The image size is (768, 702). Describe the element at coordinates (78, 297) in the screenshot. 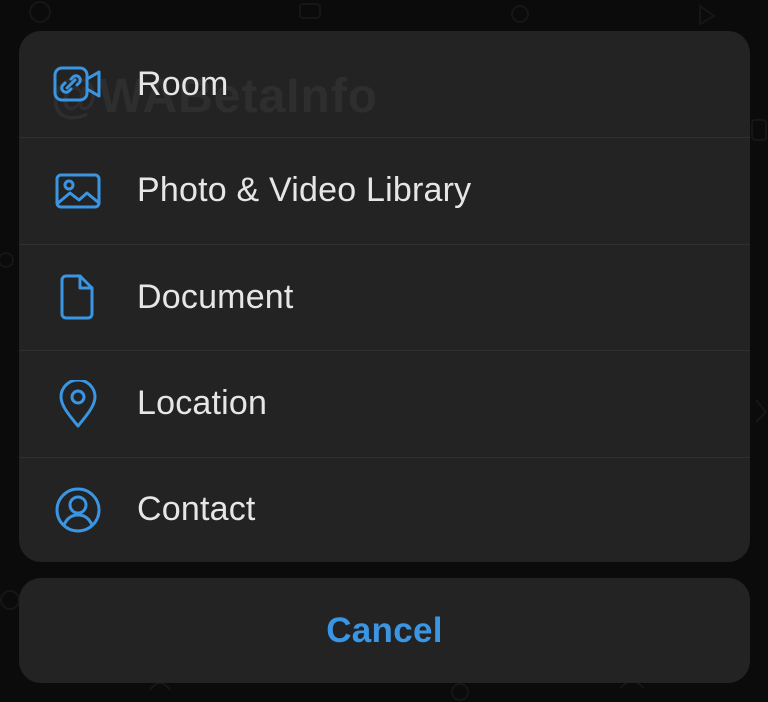

I see `document-icon` at that location.